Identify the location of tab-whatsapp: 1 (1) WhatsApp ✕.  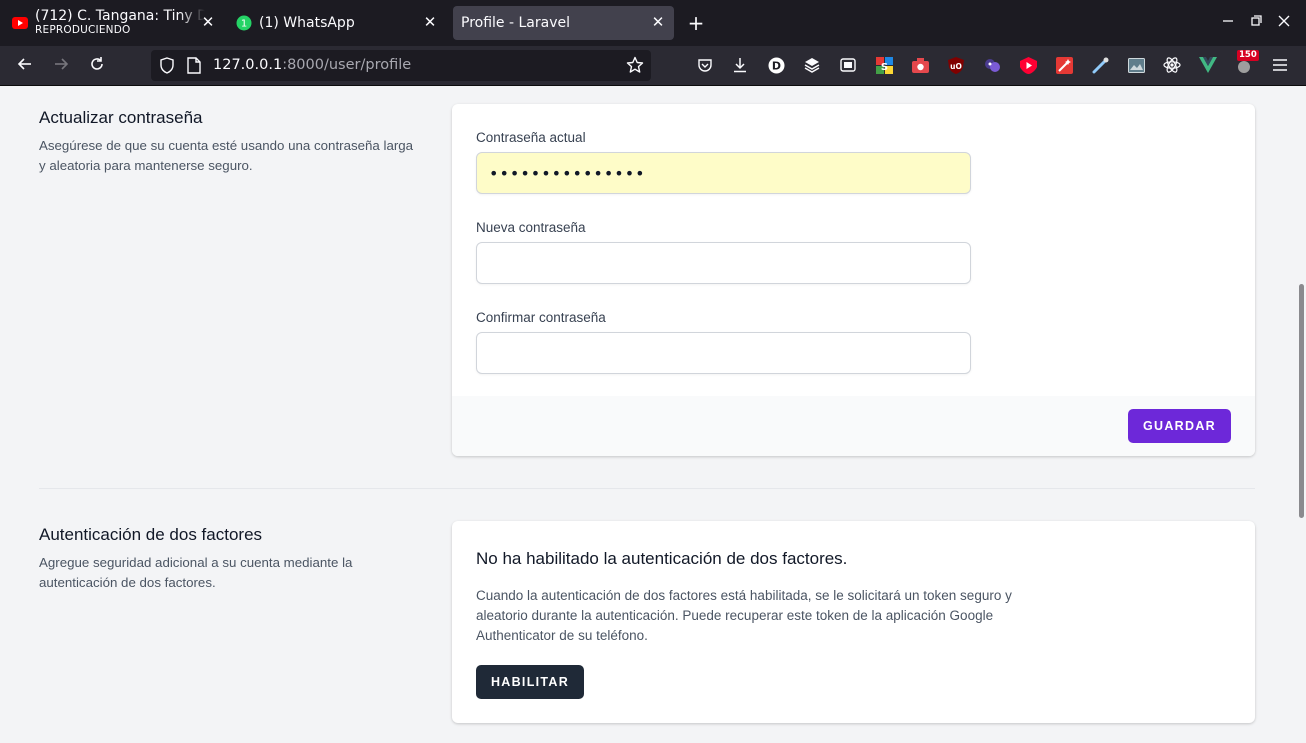
(338, 23).